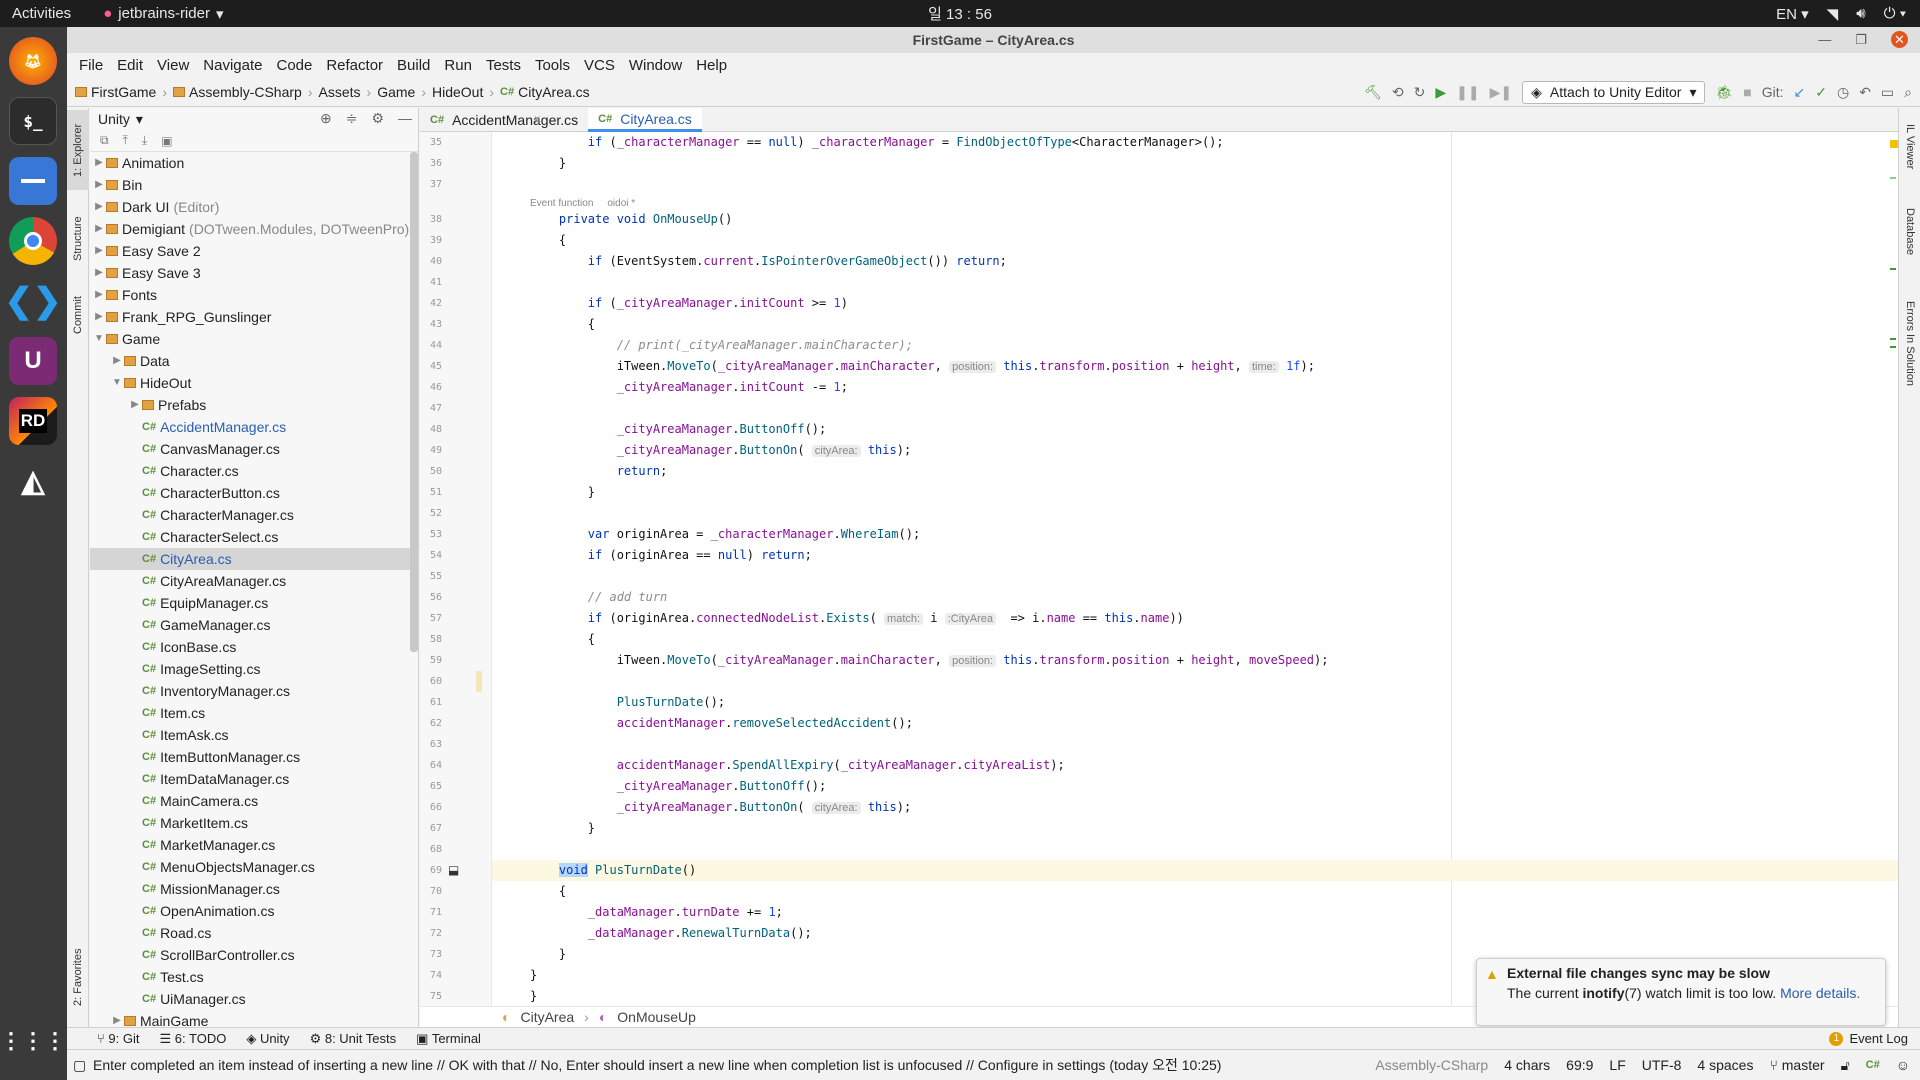 This screenshot has width=1920, height=1080. What do you see at coordinates (121, 92) in the screenshot?
I see `breadcrumb-item: FirstGame ›` at bounding box center [121, 92].